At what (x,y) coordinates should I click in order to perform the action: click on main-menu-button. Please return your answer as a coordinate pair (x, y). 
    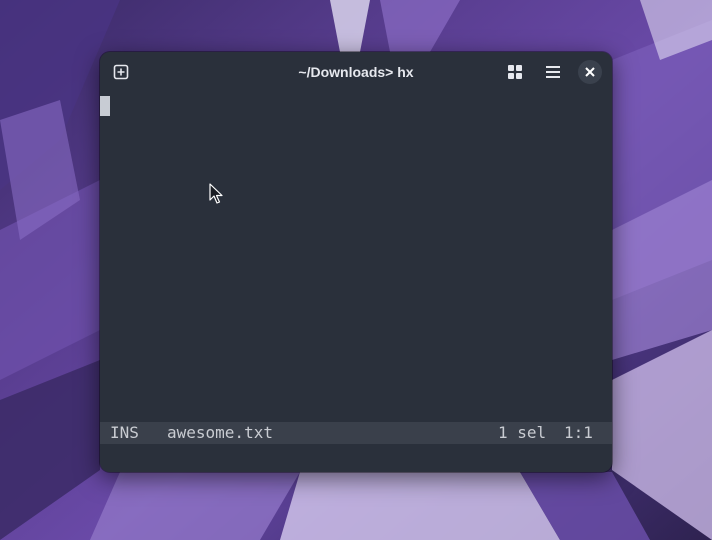
    Looking at the image, I should click on (553, 72).